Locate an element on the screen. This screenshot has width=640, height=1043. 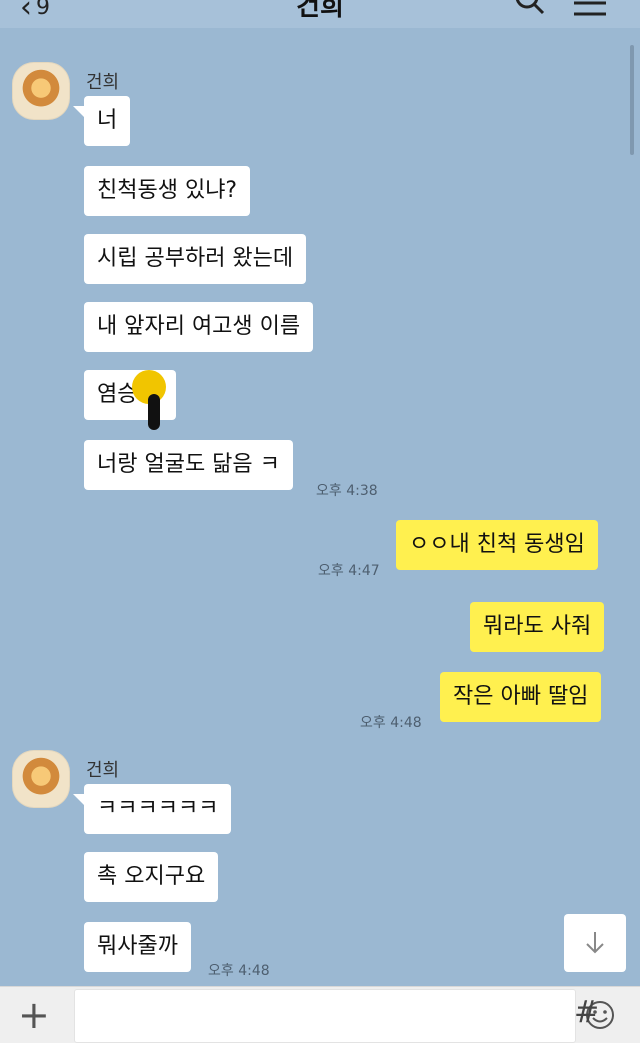
message-bubble: 뭐사줄까 is located at coordinates (137, 947).